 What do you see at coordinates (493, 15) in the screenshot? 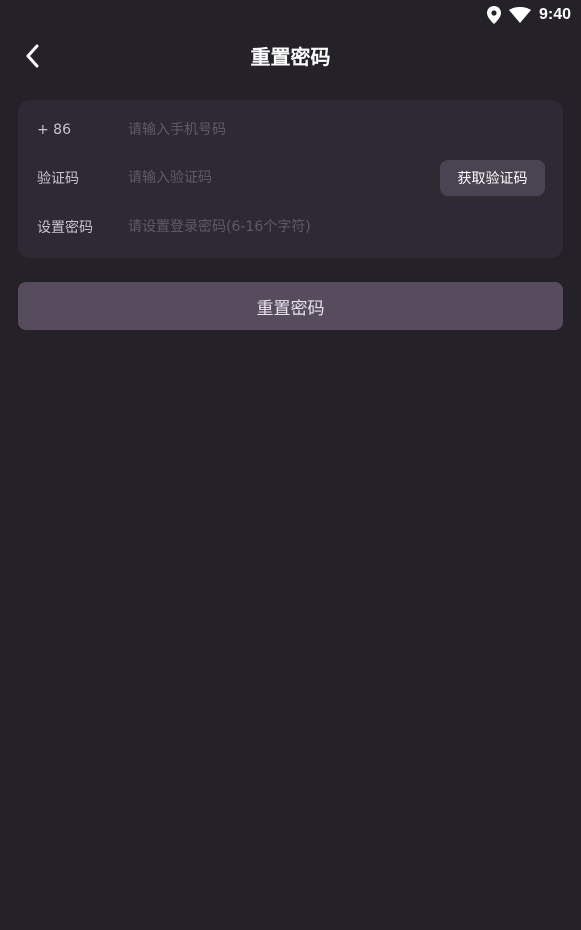
I see `location-pin-icon` at bounding box center [493, 15].